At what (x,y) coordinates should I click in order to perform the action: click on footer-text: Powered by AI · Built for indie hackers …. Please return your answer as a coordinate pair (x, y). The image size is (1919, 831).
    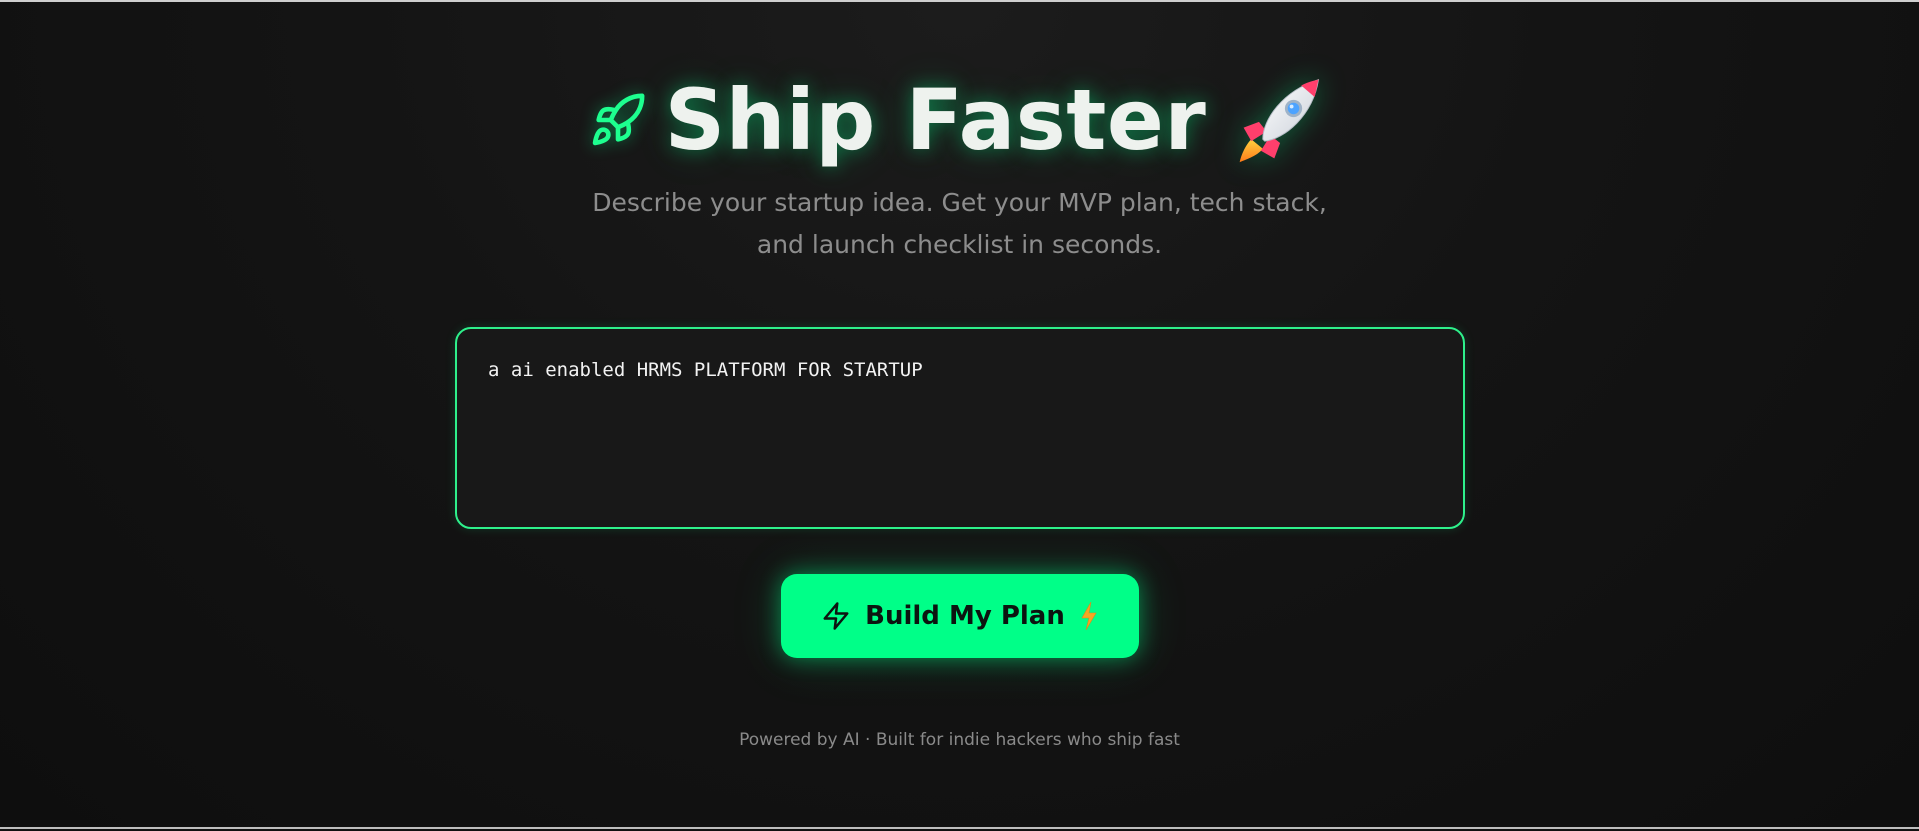
    Looking at the image, I should click on (959, 740).